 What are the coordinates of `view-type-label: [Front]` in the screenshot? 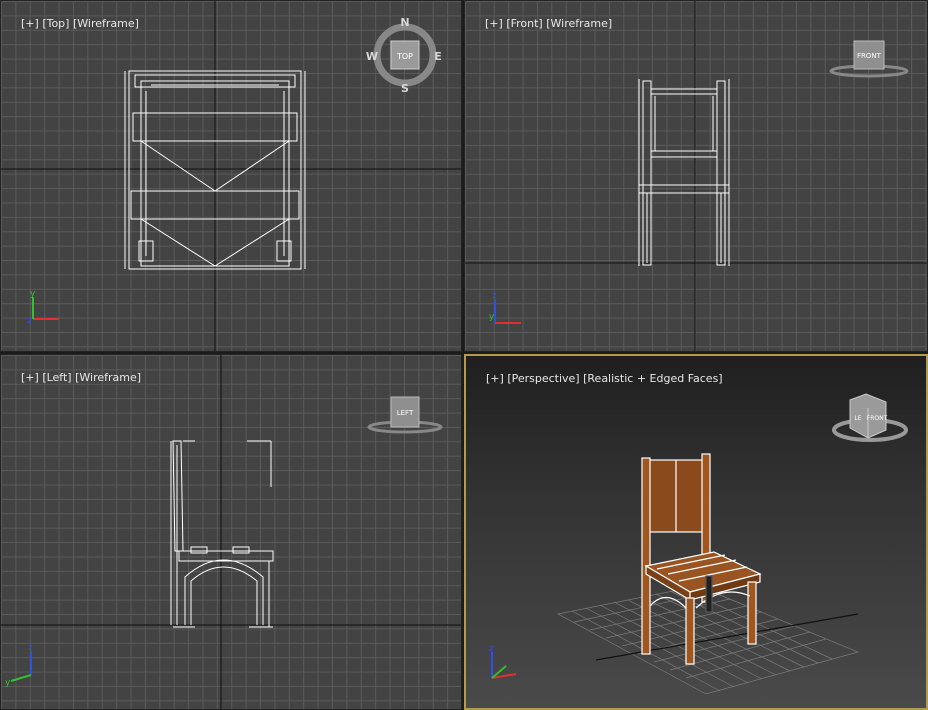 It's located at (524, 23).